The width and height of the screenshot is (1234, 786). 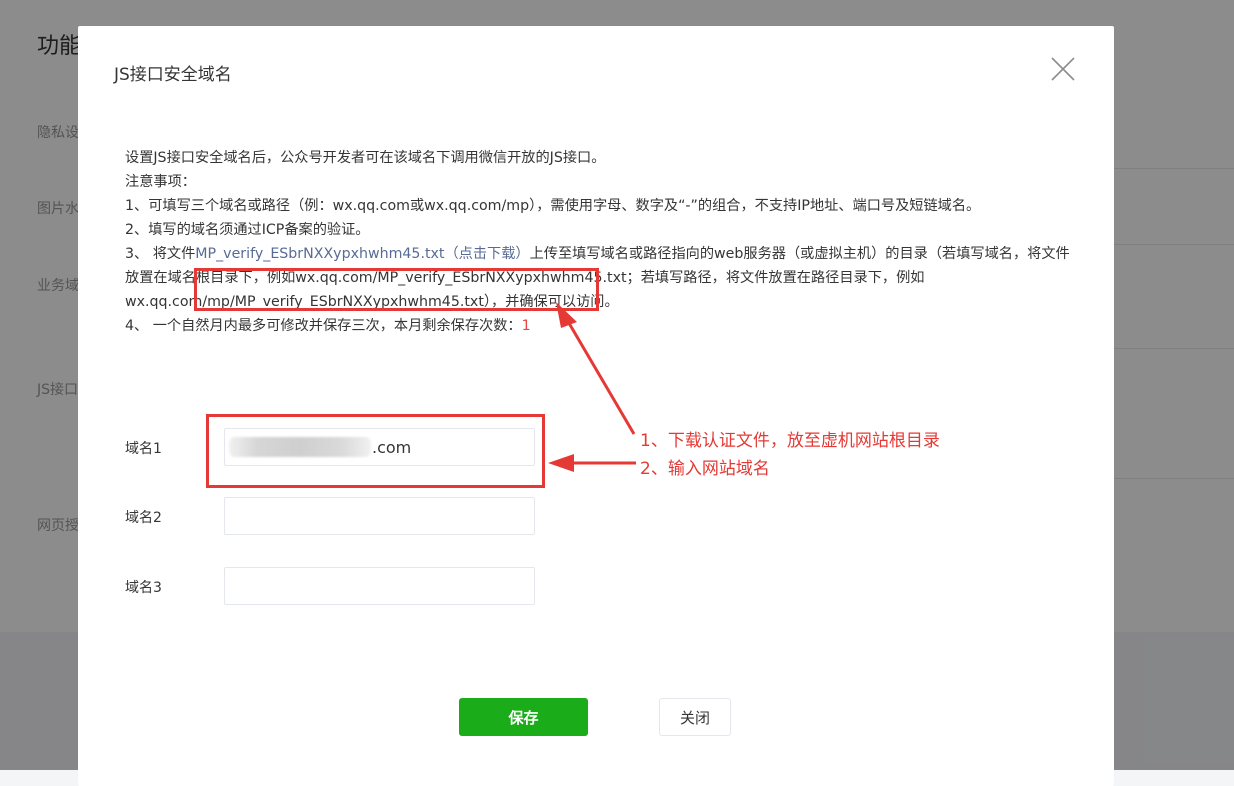 What do you see at coordinates (143, 588) in the screenshot?
I see `domain-label-3: 域名3` at bounding box center [143, 588].